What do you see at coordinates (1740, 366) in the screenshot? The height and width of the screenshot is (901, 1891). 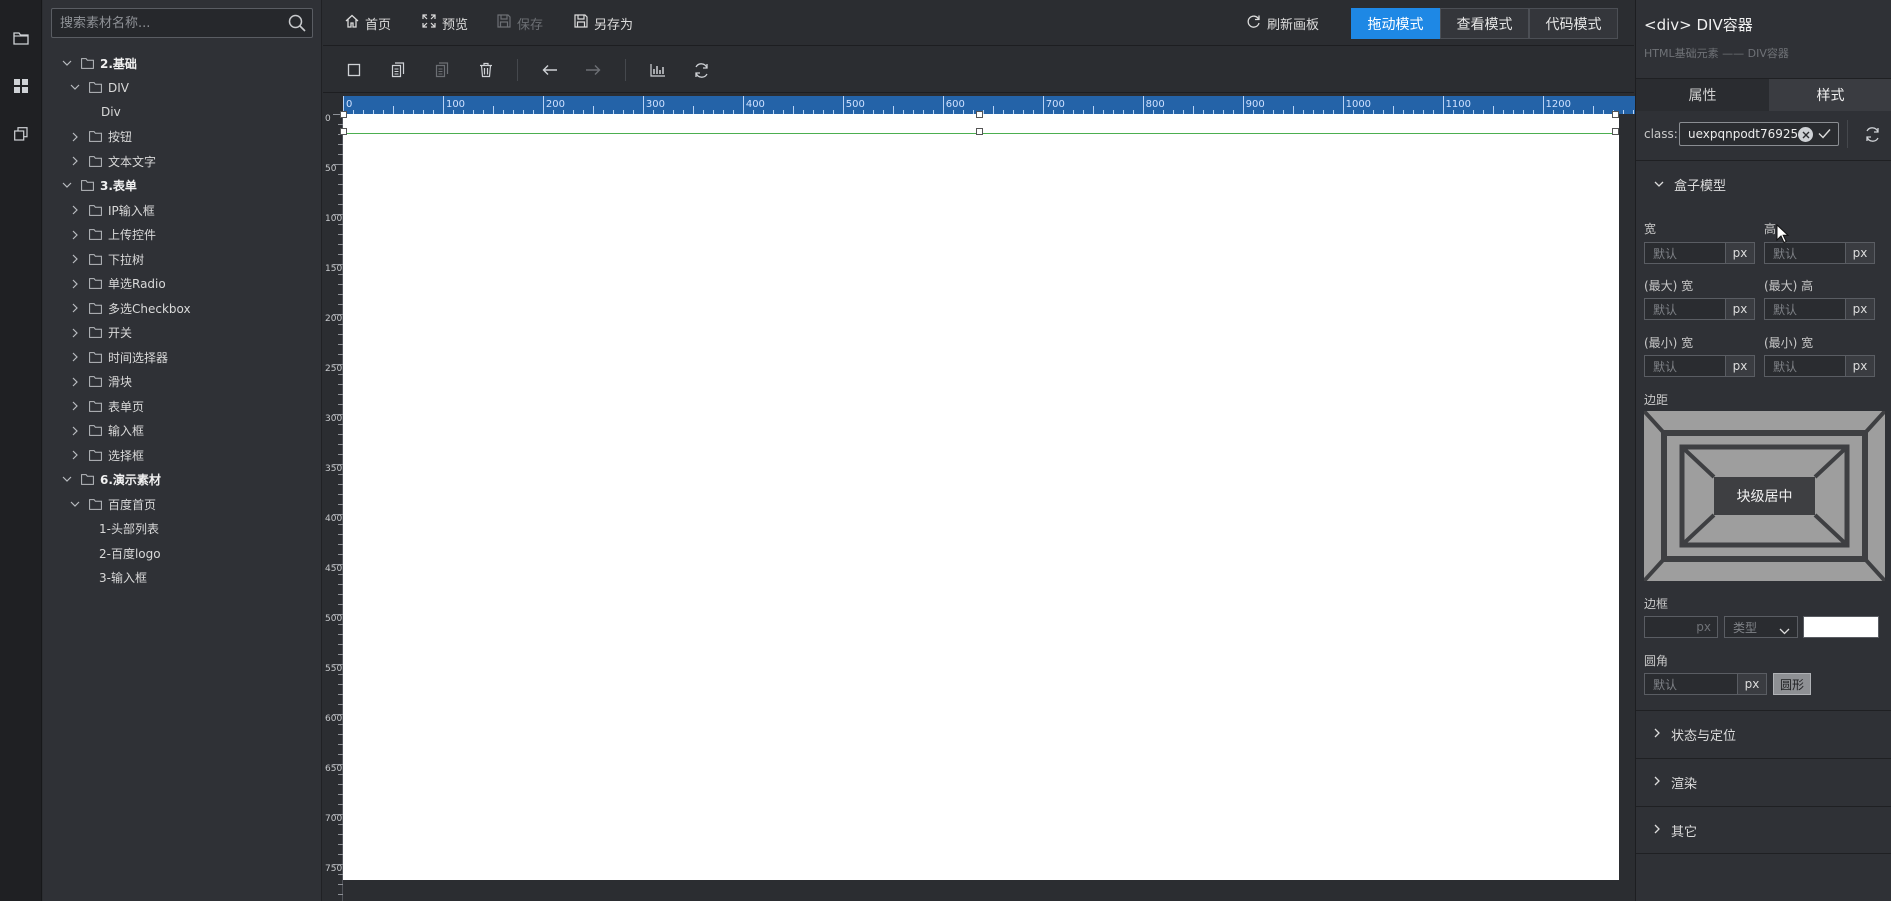 I see `min-width-unit: px` at bounding box center [1740, 366].